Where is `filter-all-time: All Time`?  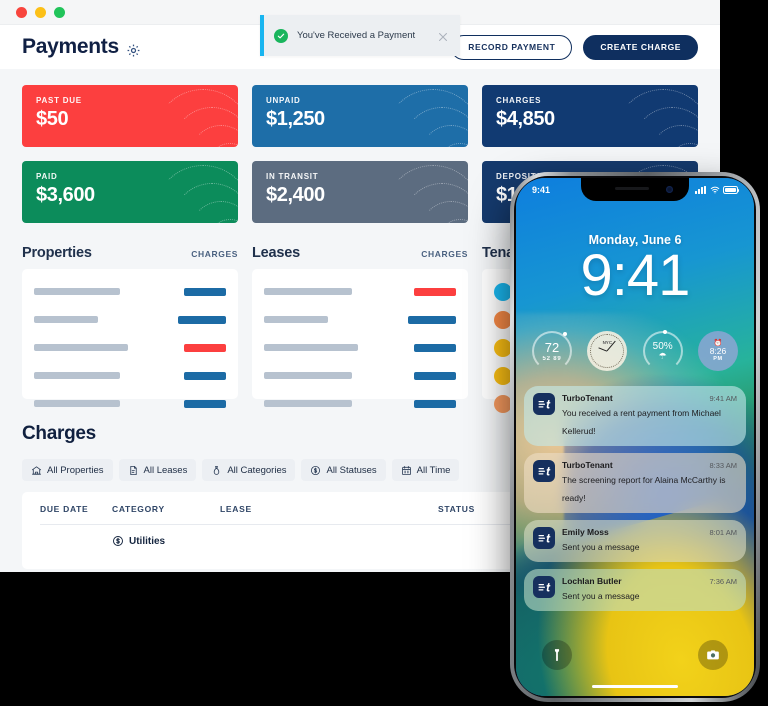
filter-all-time: All Time is located at coordinates (425, 470).